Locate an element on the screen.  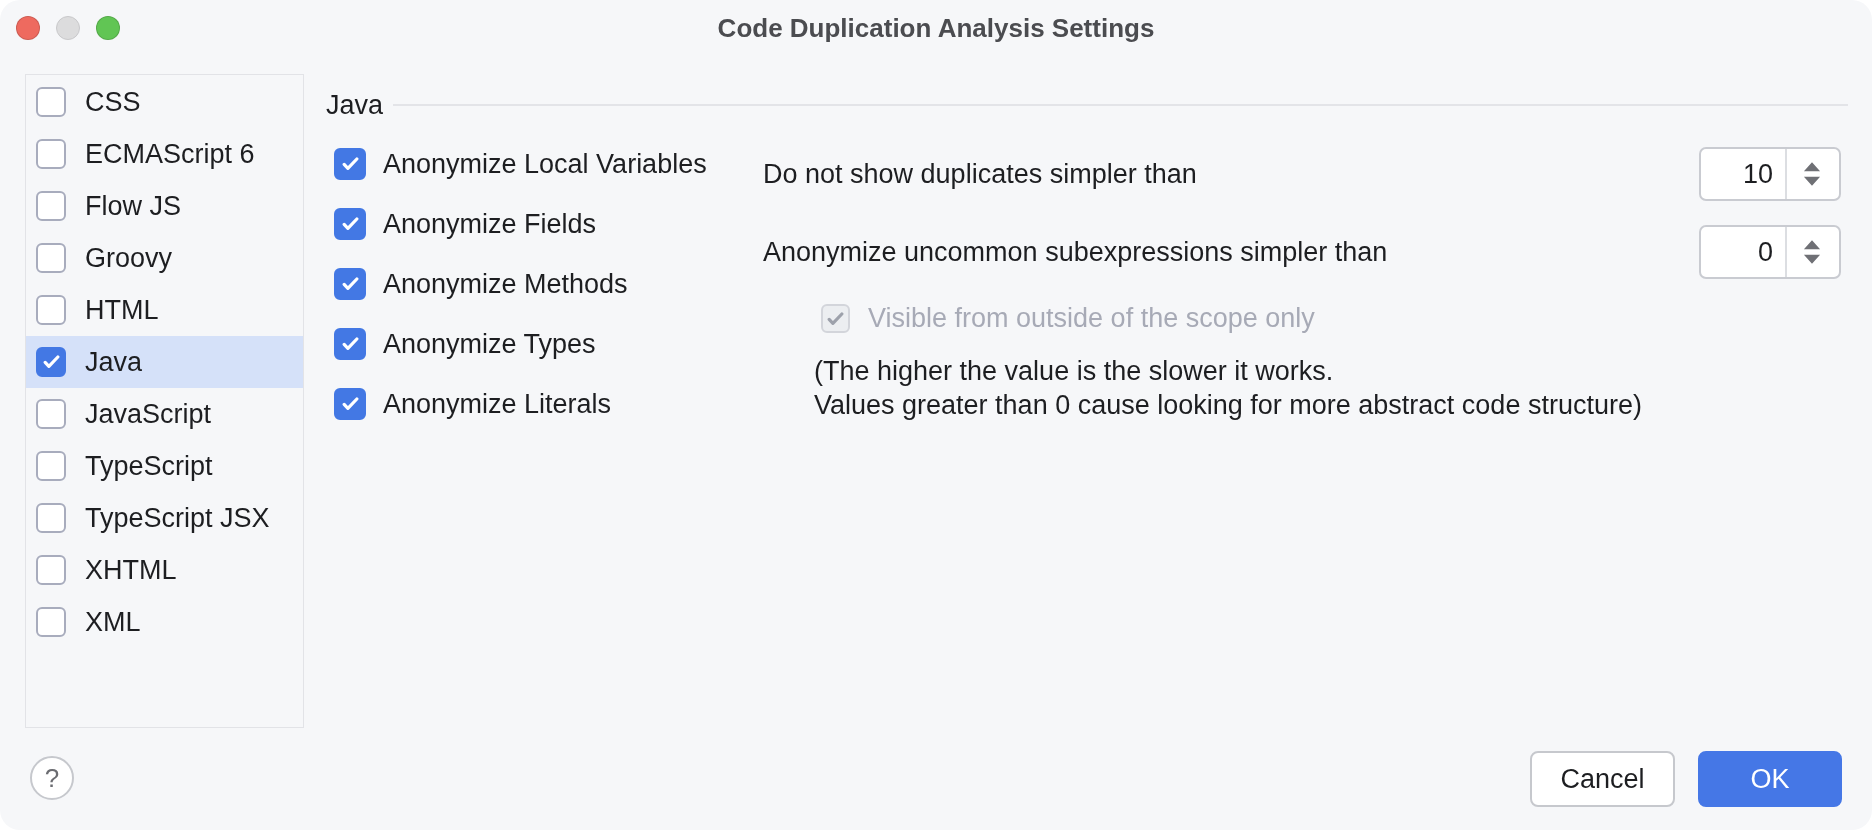
option-label: Visible from outside of the scope only is located at coordinates (1091, 318).